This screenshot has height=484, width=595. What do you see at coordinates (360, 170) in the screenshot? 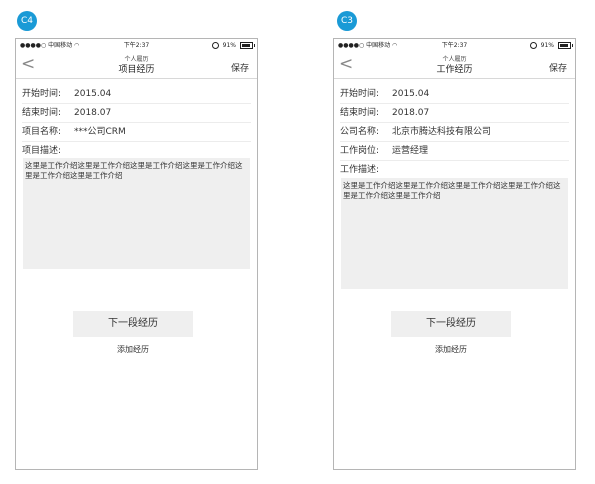
I see `description-label: 工作描述:` at bounding box center [360, 170].